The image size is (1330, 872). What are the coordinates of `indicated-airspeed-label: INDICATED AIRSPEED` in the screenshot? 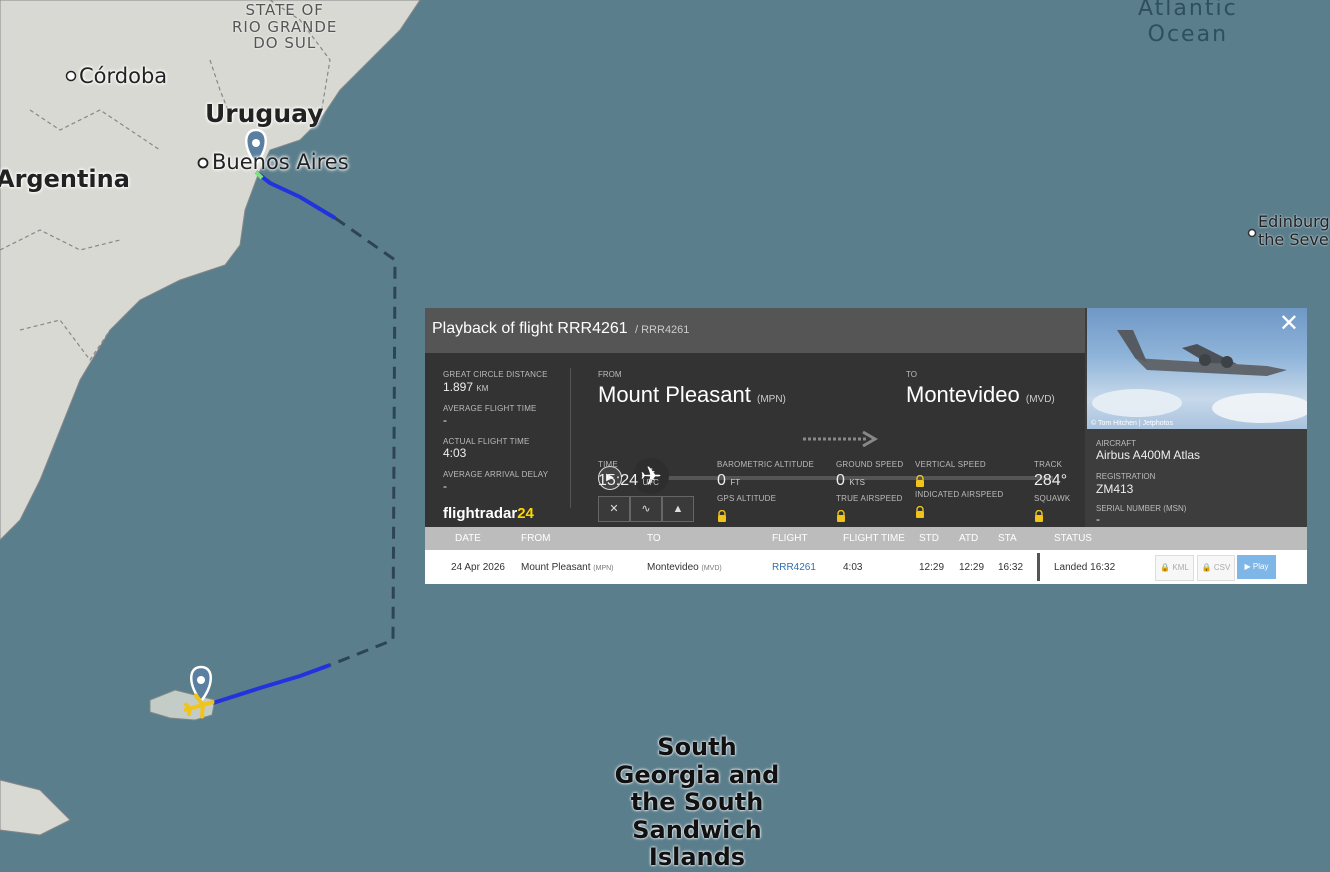 It's located at (959, 494).